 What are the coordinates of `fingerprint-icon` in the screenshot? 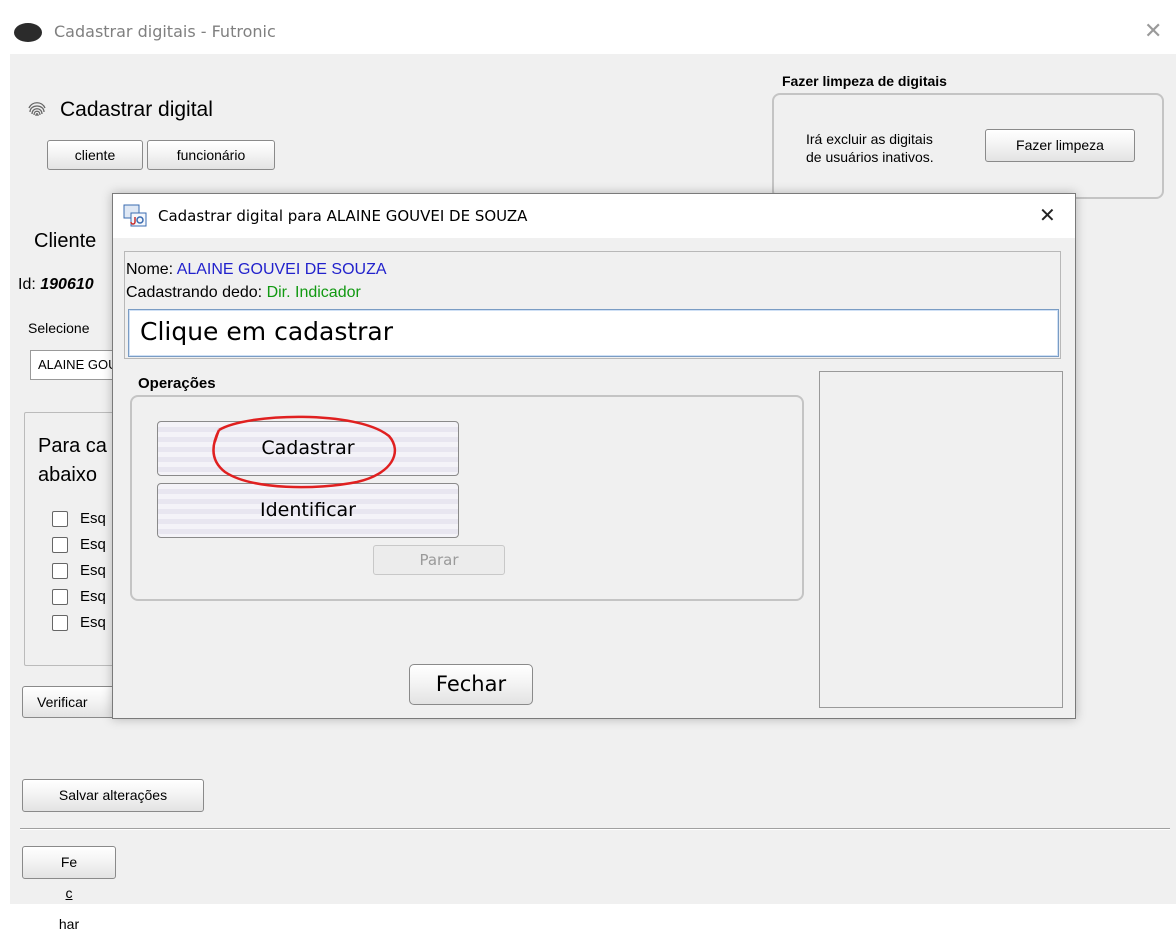 It's located at (38, 110).